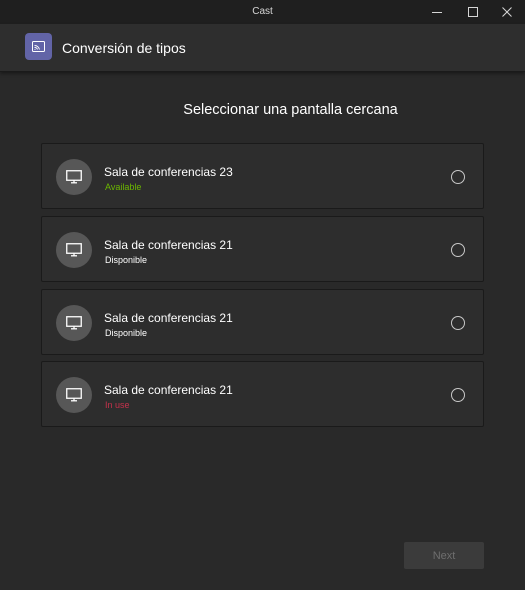 The image size is (525, 590). What do you see at coordinates (444, 555) in the screenshot?
I see `next-button: Next` at bounding box center [444, 555].